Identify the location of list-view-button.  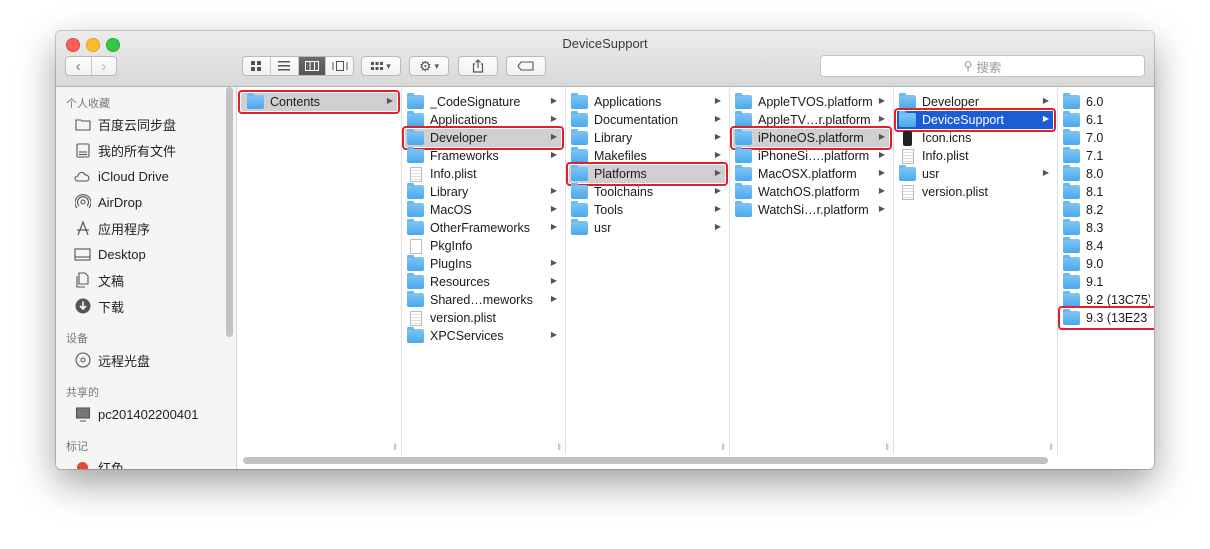
(283, 66).